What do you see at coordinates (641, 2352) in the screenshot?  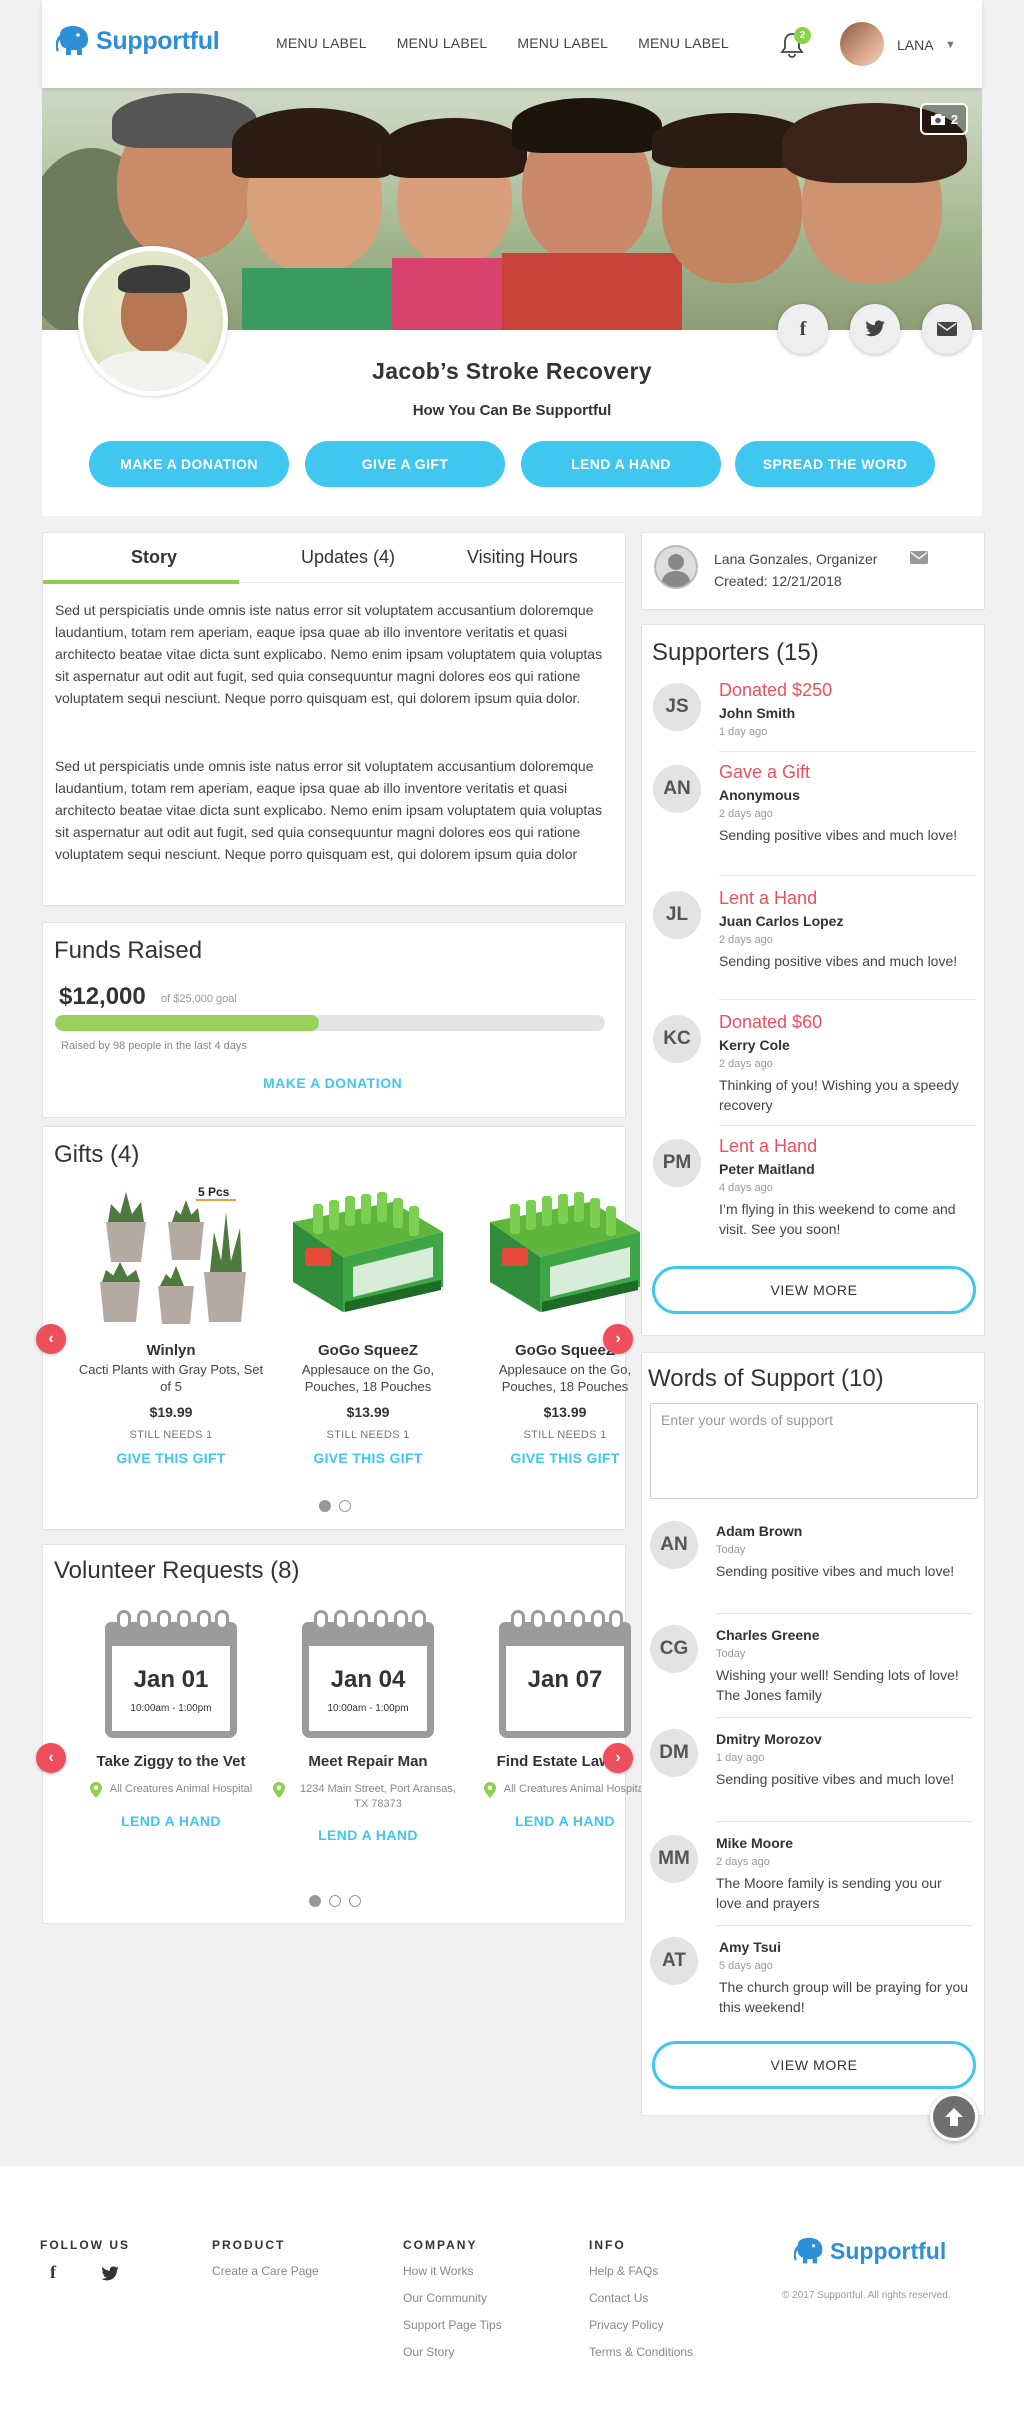 I see `footer-link: Terms & Conditions` at bounding box center [641, 2352].